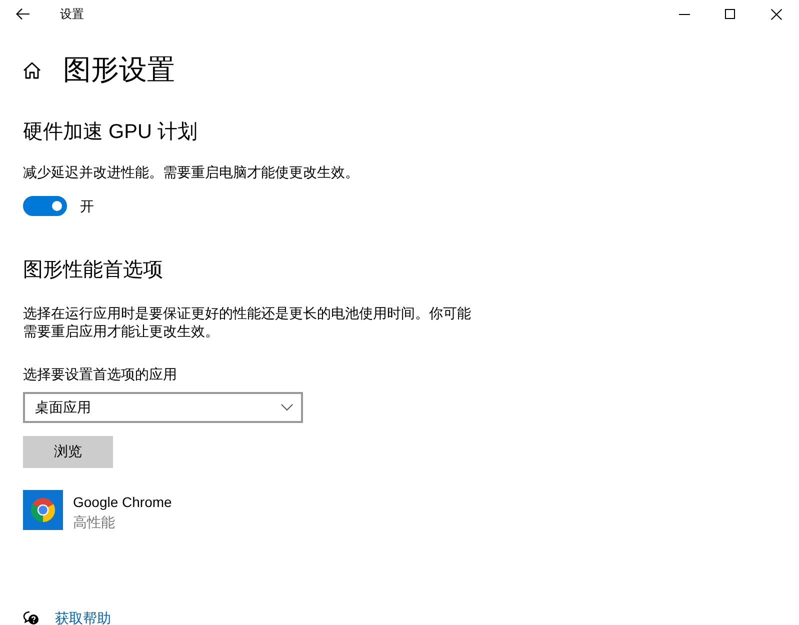 This screenshot has width=799, height=625. Describe the element at coordinates (100, 374) in the screenshot. I see `field-label: 选择要设置首选项的应用` at that location.